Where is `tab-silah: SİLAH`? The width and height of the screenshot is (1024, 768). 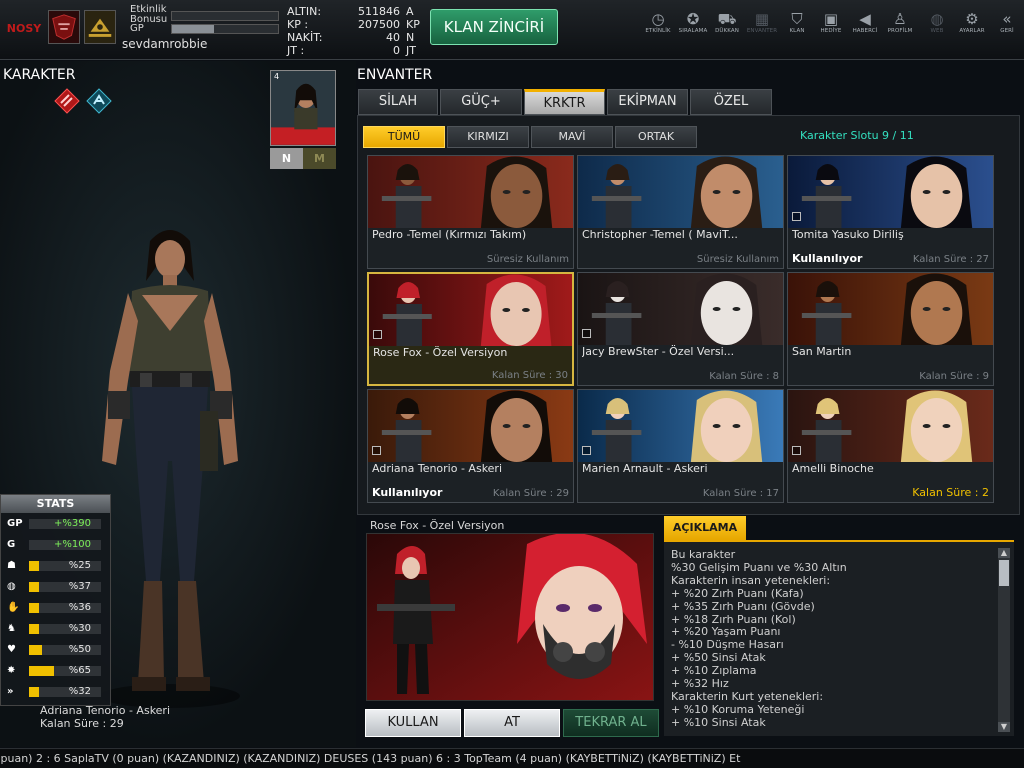
tab-silah: SİLAH is located at coordinates (398, 102).